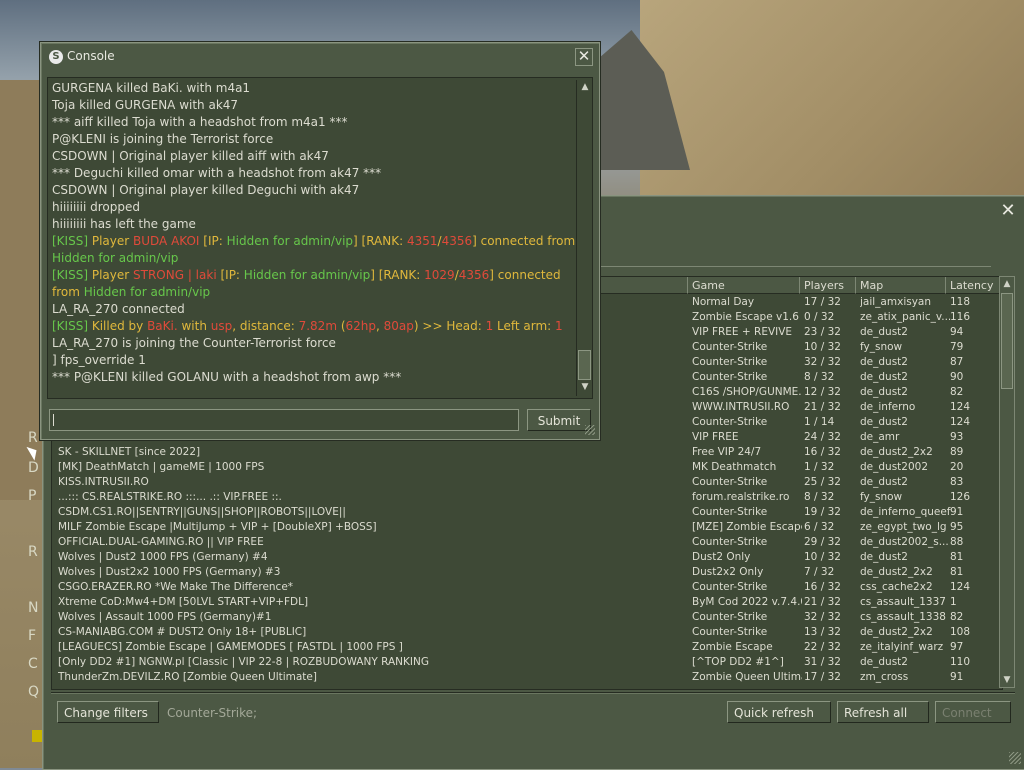 The width and height of the screenshot is (1024, 770). What do you see at coordinates (584, 57) in the screenshot?
I see `console-close-button: ✕` at bounding box center [584, 57].